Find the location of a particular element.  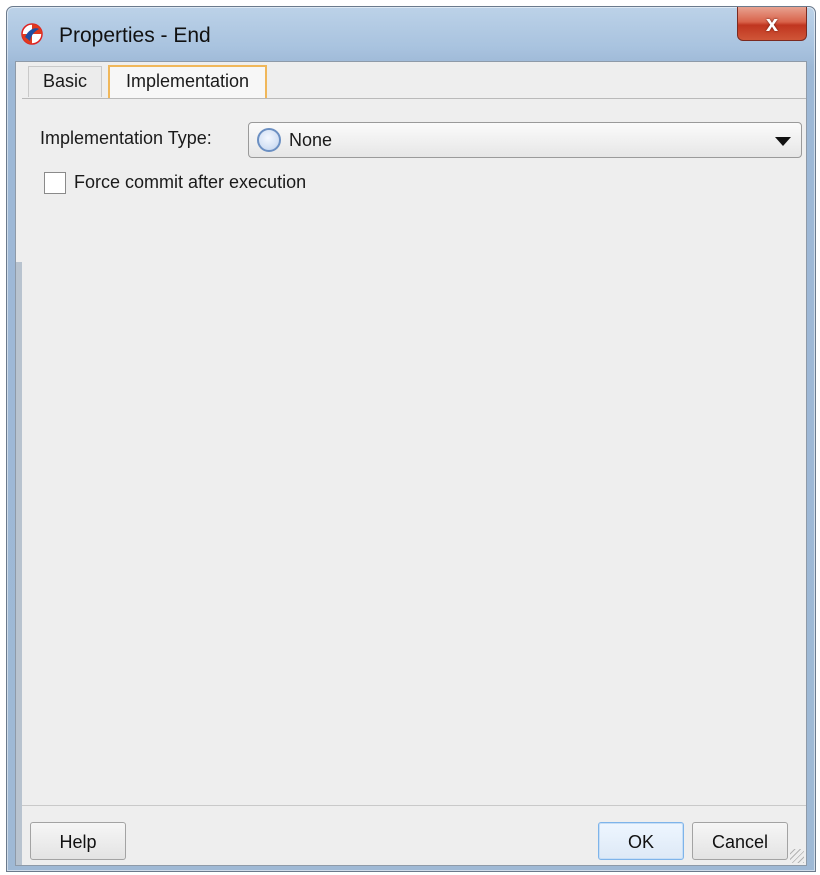

oracle-app-icon is located at coordinates (32, 34).